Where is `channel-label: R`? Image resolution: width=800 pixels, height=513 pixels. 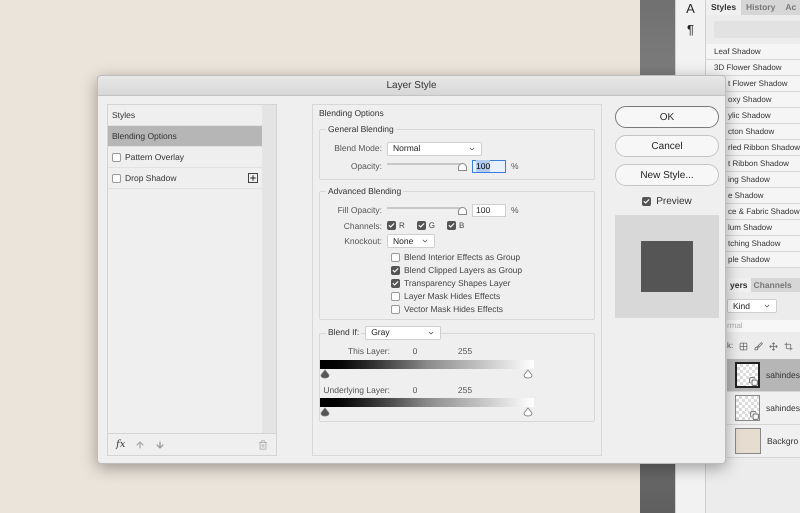
channel-label: R is located at coordinates (402, 226).